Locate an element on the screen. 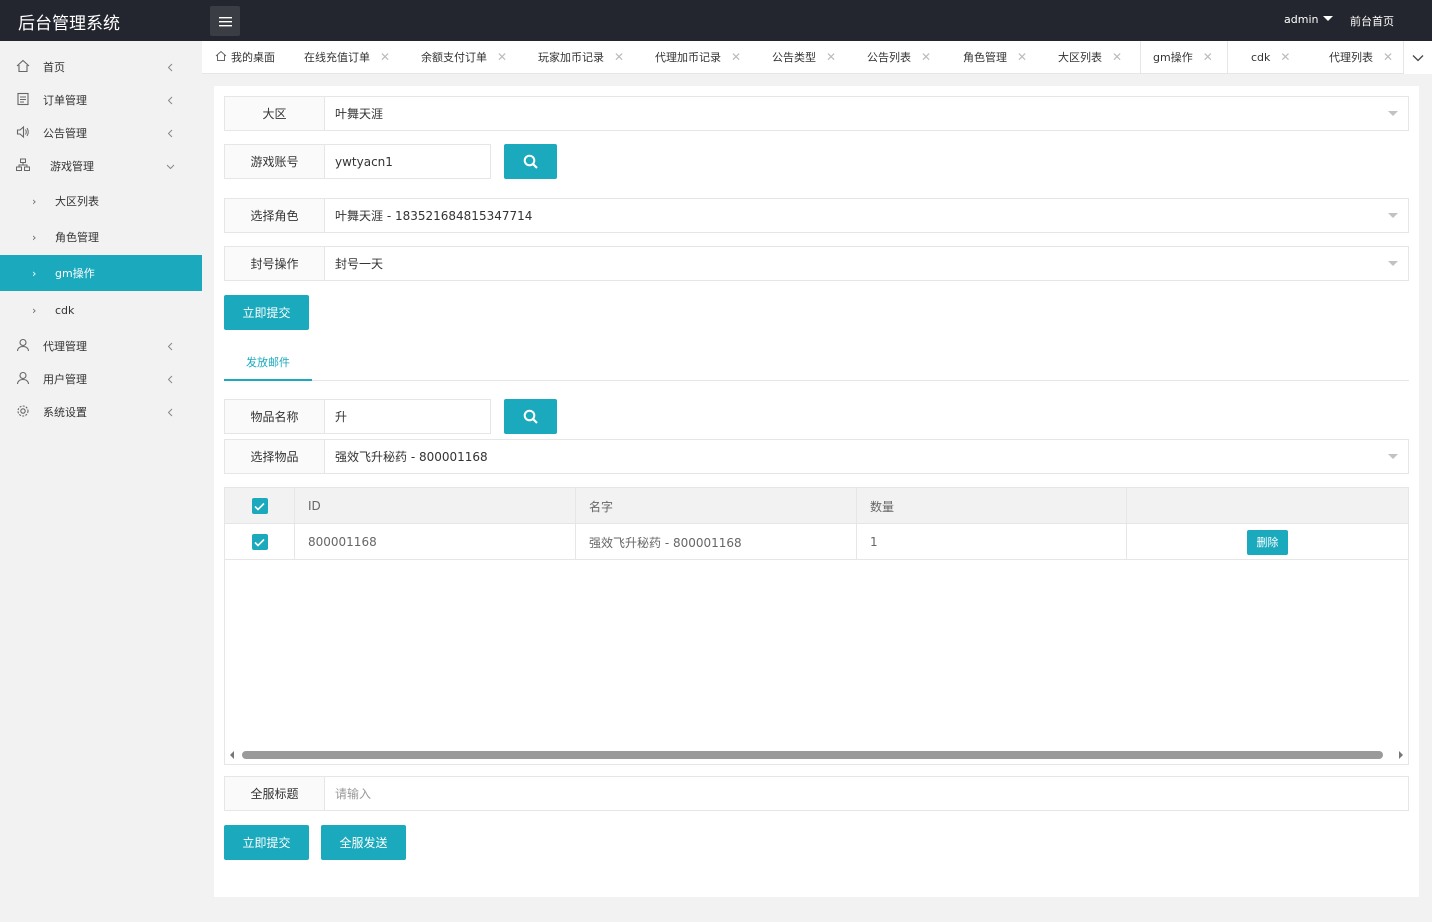  chevron-right-icon: › is located at coordinates (34, 310).